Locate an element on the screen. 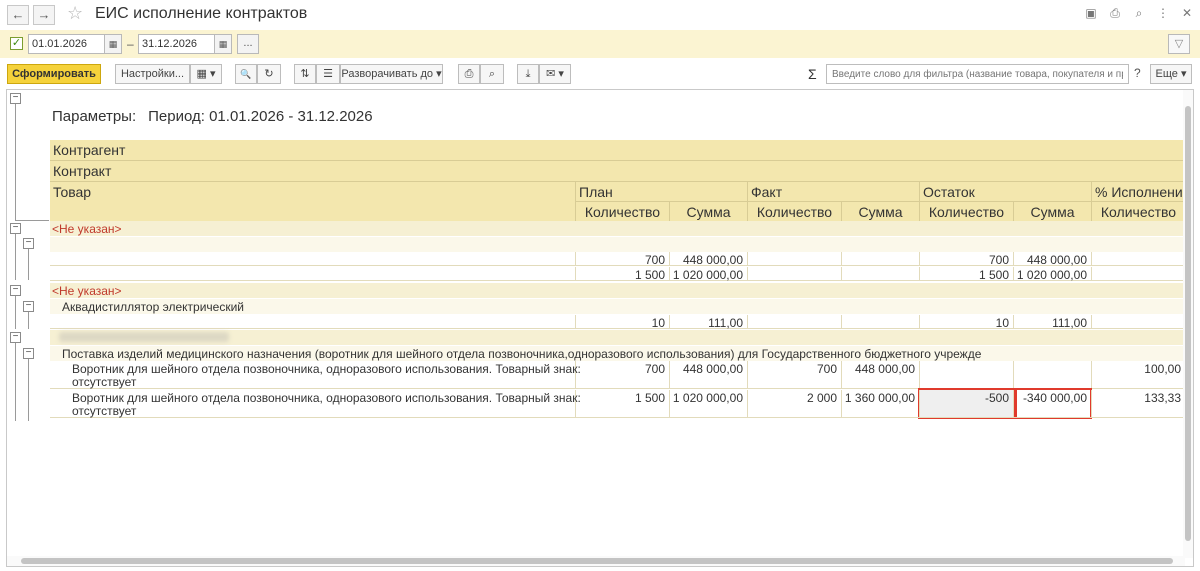  print-preview-button: ⌕ is located at coordinates (492, 74).